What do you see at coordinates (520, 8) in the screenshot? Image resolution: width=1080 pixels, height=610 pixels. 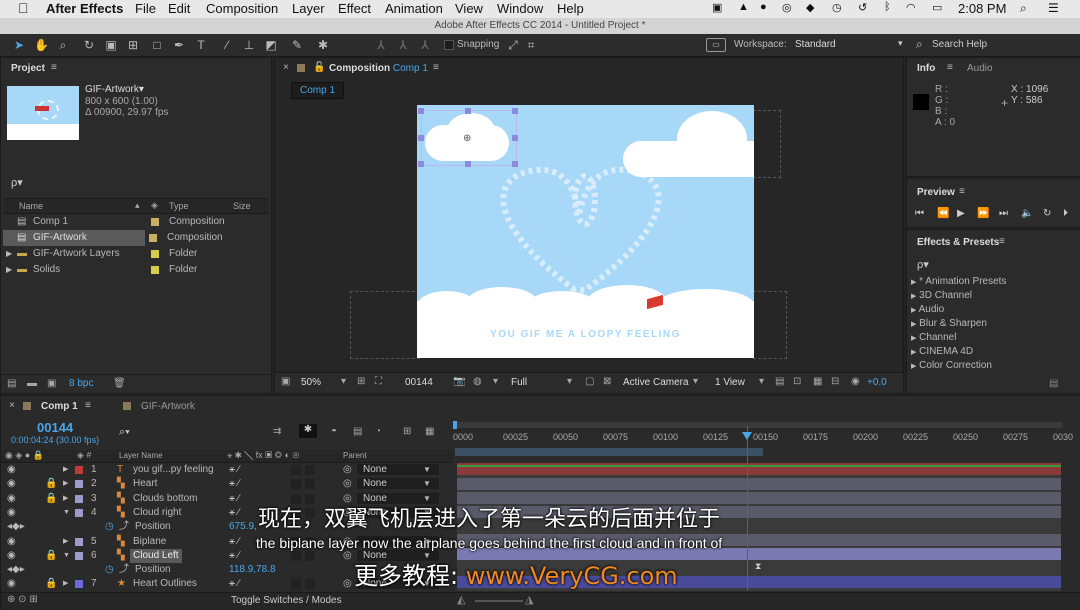 I see `menu-window: Window` at bounding box center [520, 8].